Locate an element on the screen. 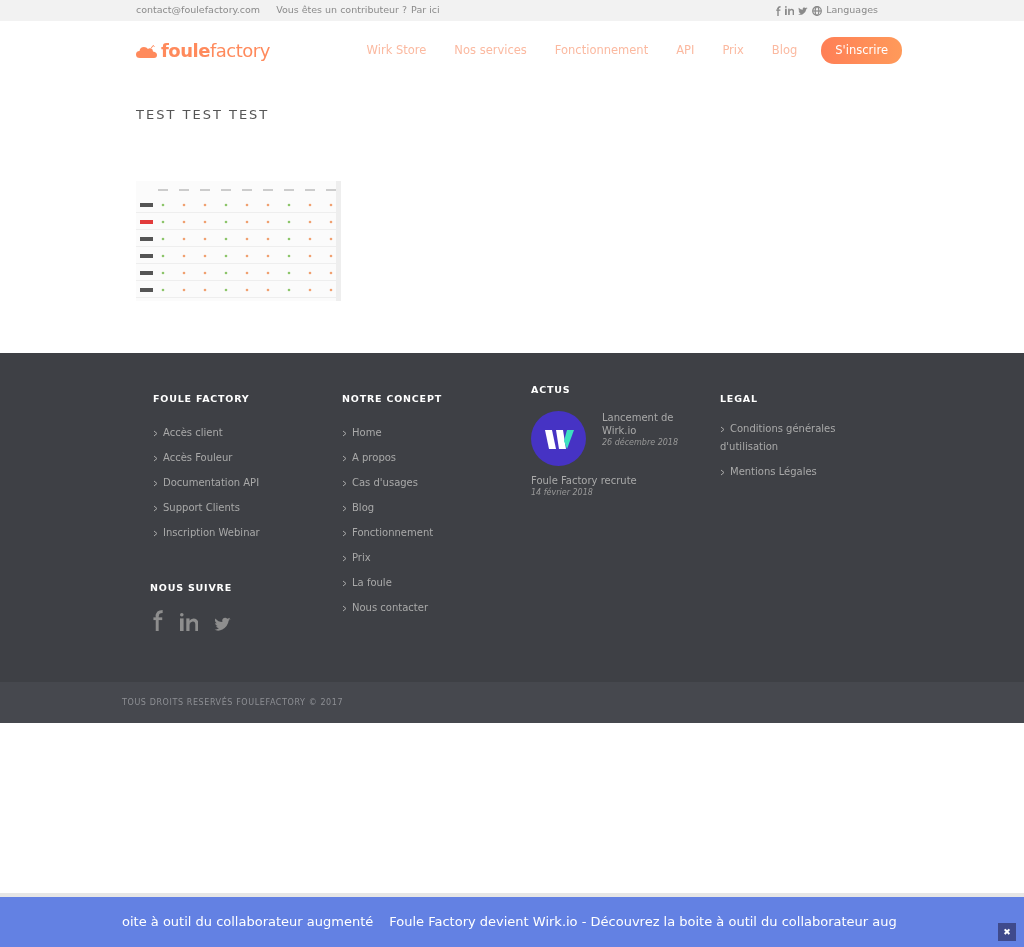 This screenshot has width=1024, height=947. logo: foulefactory is located at coordinates (203, 50).